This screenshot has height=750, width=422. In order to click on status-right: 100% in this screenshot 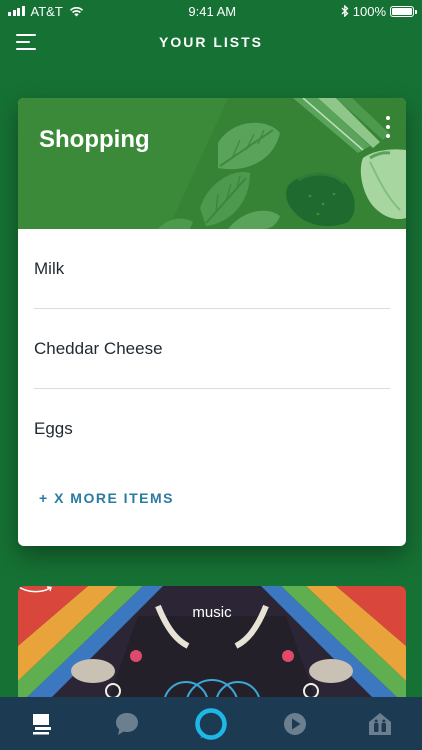, I will do `click(379, 11)`.